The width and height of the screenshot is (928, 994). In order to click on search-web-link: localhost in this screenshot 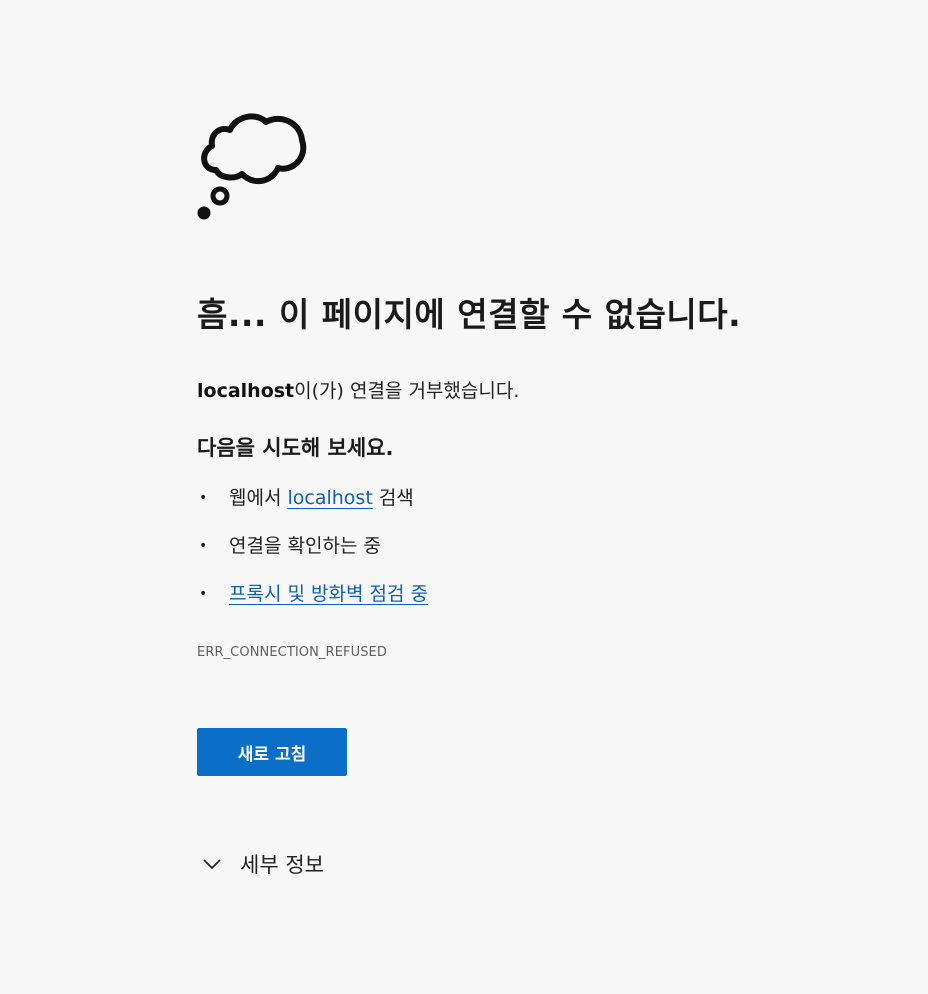, I will do `click(329, 498)`.